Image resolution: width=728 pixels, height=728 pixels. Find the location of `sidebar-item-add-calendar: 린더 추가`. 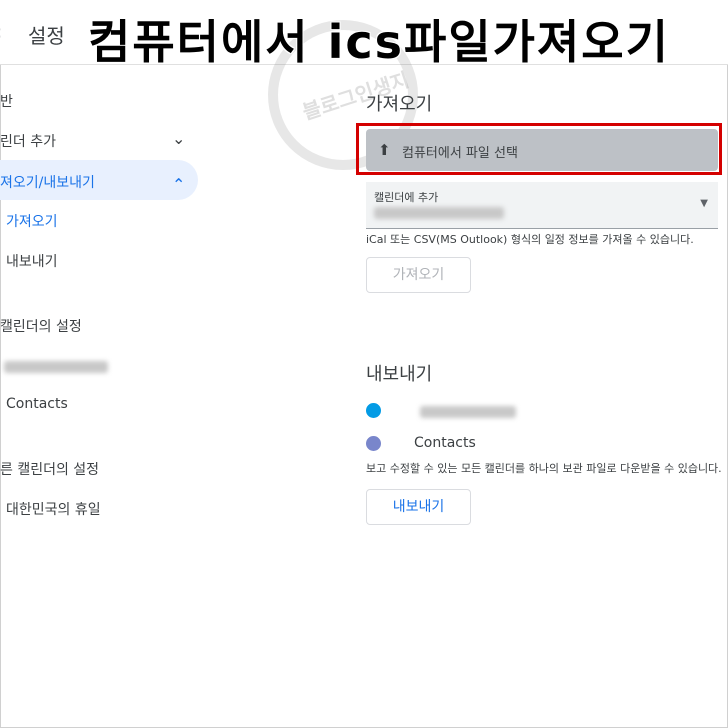

sidebar-item-add-calendar: 린더 추가 is located at coordinates (28, 141).